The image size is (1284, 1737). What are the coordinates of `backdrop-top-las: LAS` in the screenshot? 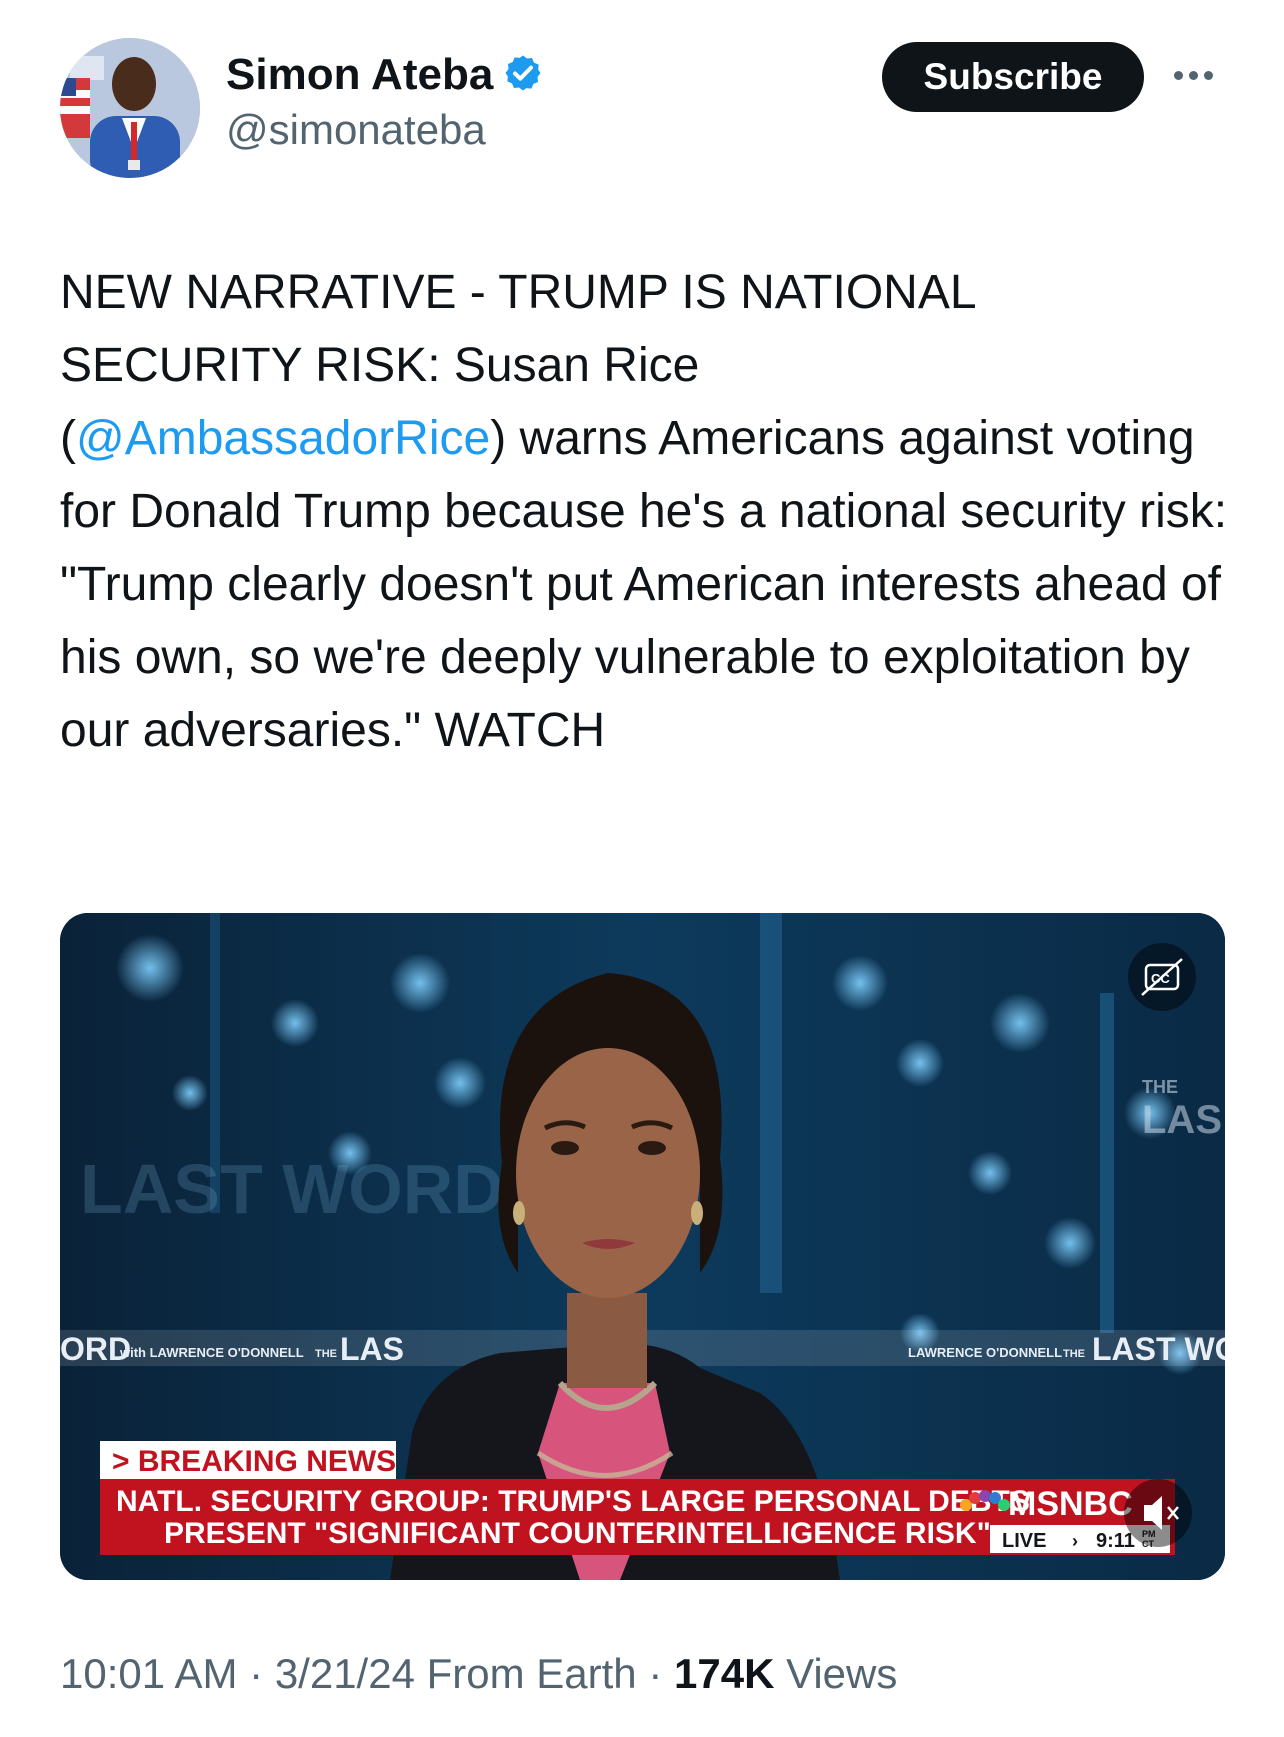 It's located at (1182, 1120).